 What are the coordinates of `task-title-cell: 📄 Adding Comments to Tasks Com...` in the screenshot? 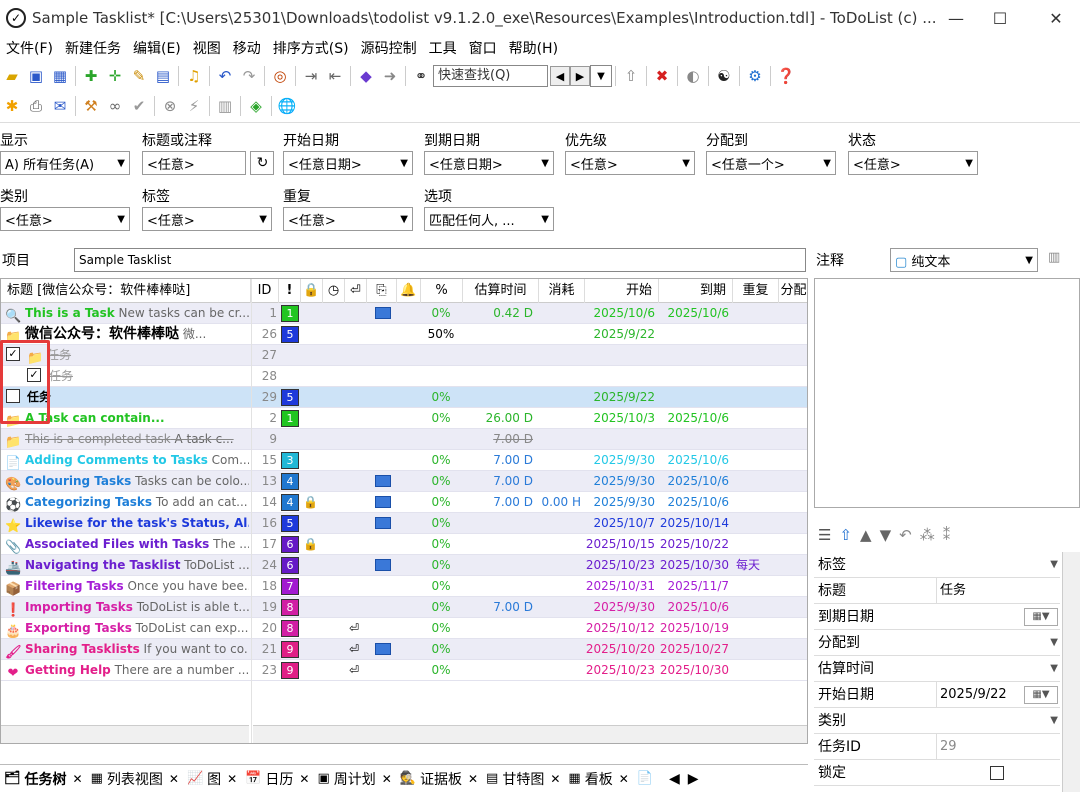 It's located at (125, 460).